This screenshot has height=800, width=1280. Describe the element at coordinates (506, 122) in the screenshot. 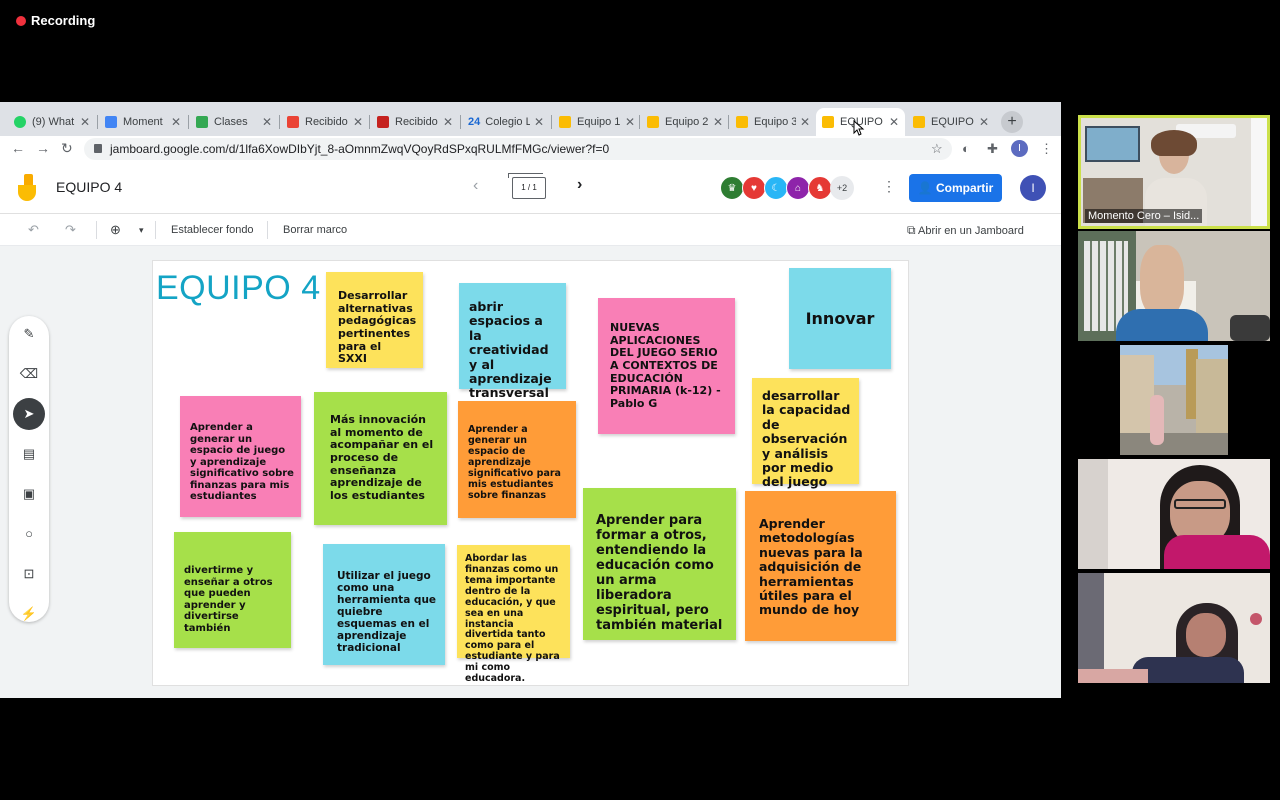

I see `tab-colegio: 24 Colegio L ✕` at that location.